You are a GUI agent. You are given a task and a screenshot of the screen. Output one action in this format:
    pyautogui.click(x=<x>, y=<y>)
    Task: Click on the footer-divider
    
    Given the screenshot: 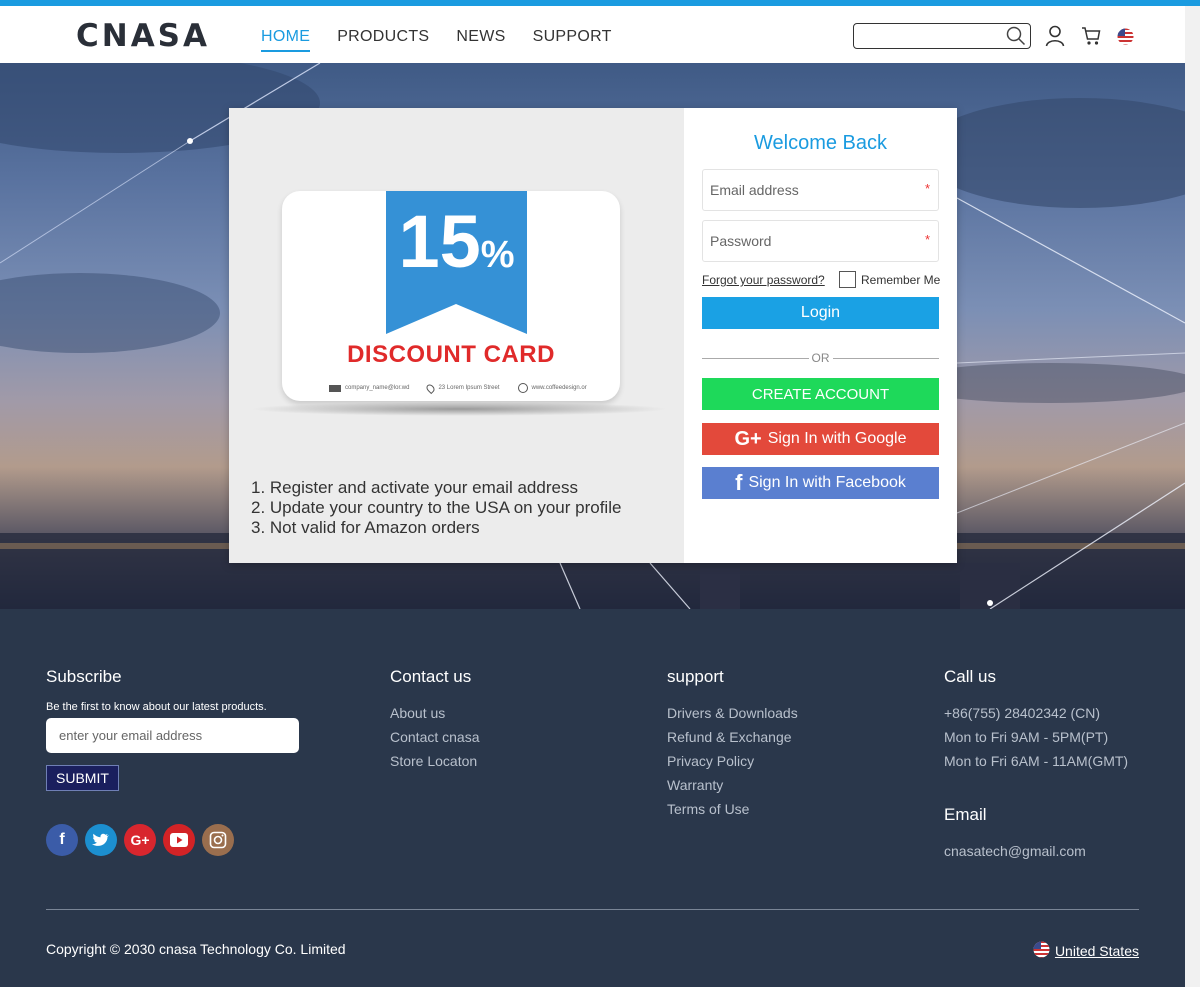 What is the action you would take?
    pyautogui.click(x=592, y=909)
    